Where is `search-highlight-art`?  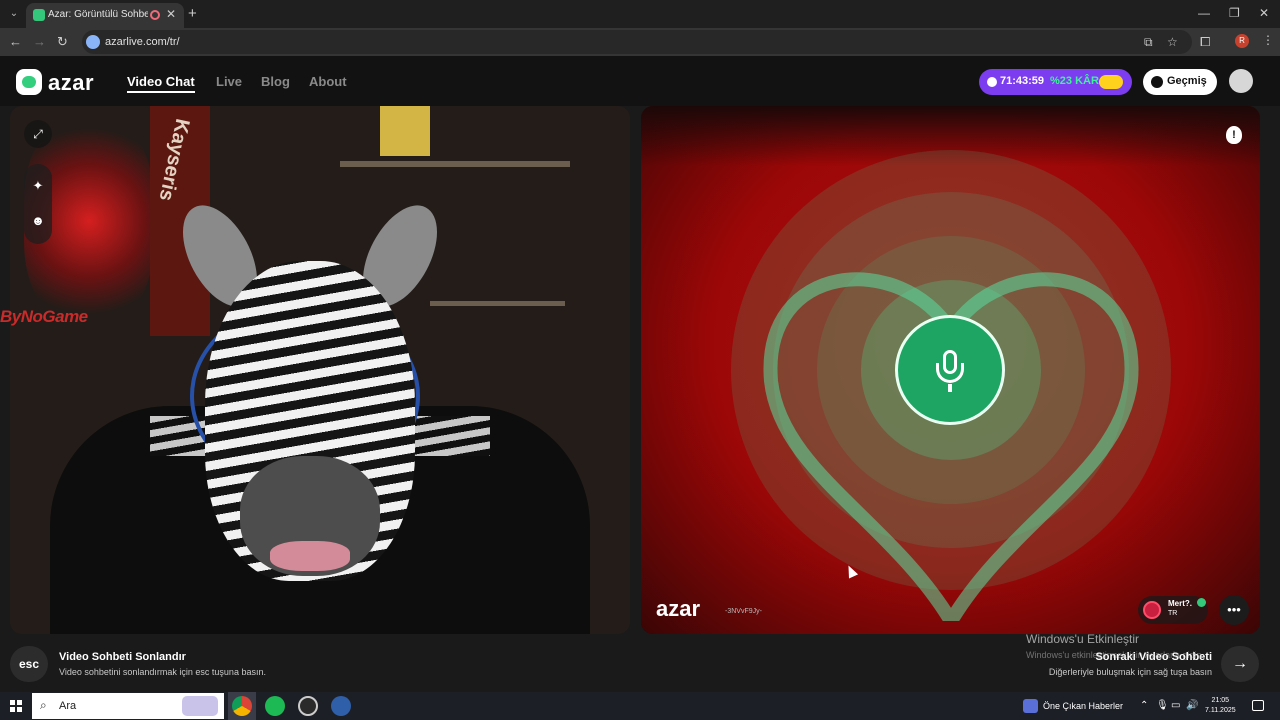 search-highlight-art is located at coordinates (200, 706).